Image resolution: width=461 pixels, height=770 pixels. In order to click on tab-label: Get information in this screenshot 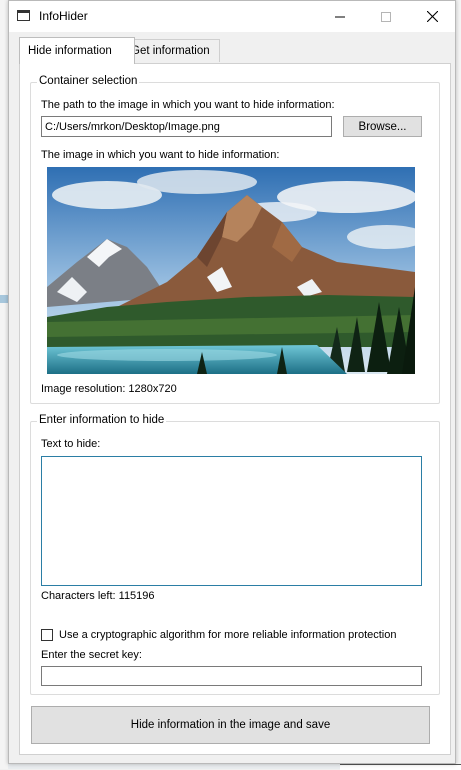, I will do `click(170, 51)`.